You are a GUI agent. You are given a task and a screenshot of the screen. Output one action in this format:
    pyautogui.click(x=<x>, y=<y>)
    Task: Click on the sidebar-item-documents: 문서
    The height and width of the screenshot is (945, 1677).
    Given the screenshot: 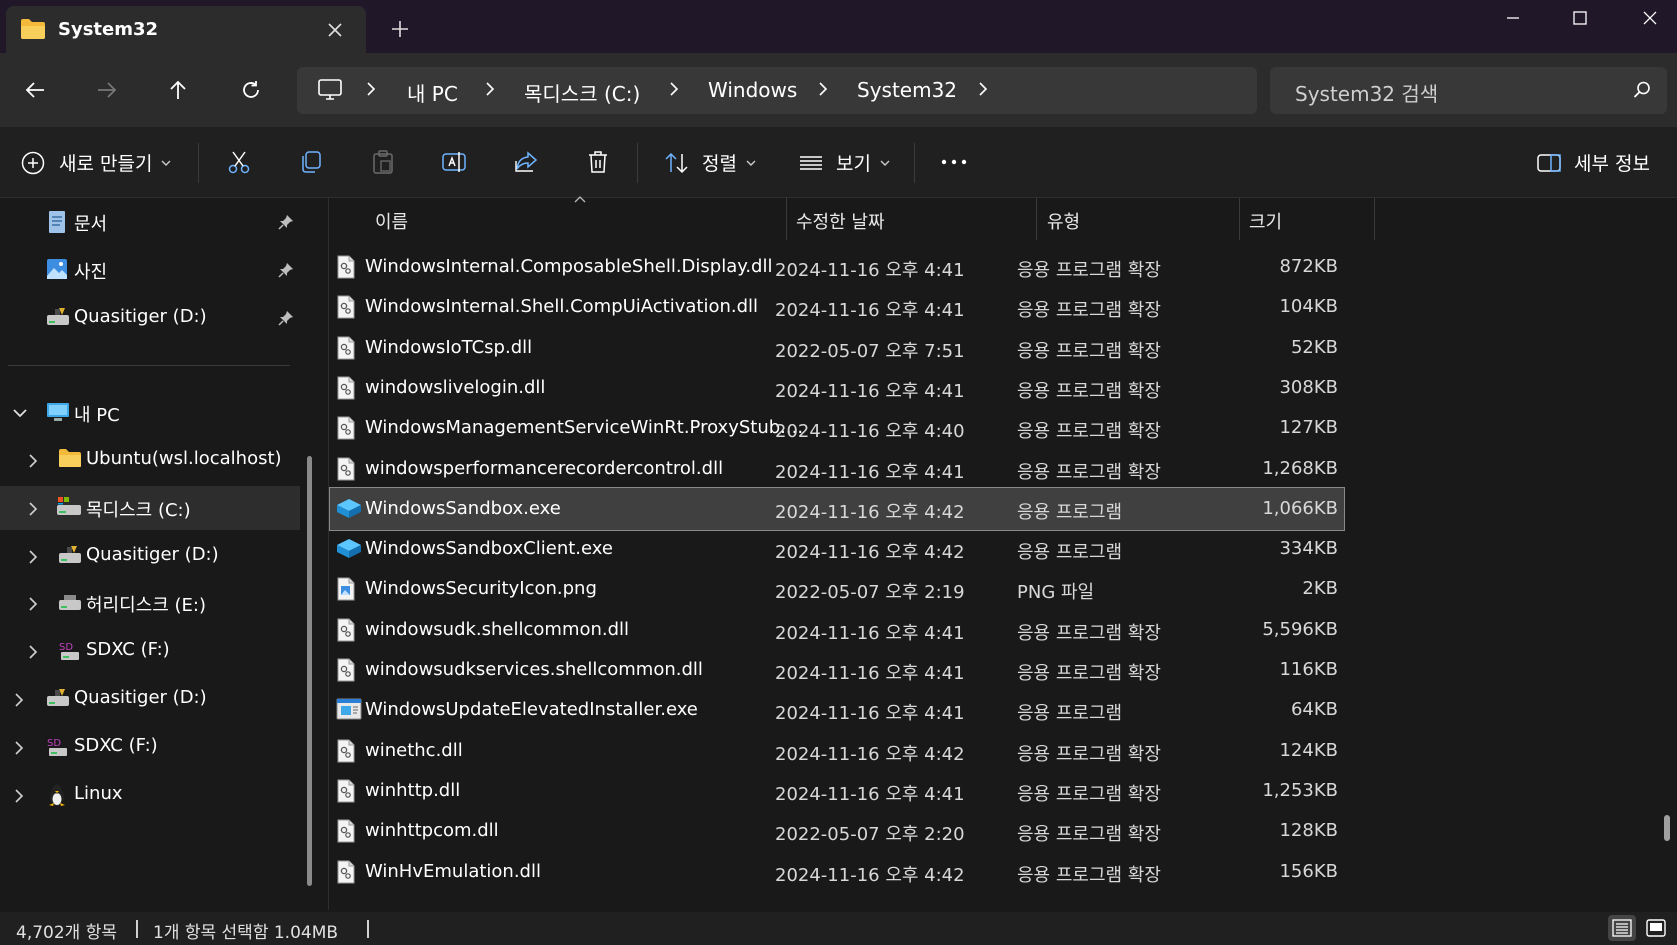 What is the action you would take?
    pyautogui.click(x=150, y=222)
    